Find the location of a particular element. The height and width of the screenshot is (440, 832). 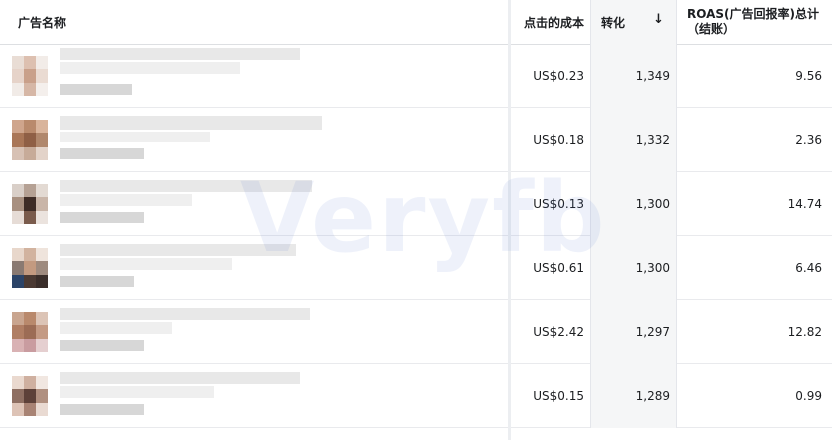

column-resize-handle is located at coordinates (509, 220).